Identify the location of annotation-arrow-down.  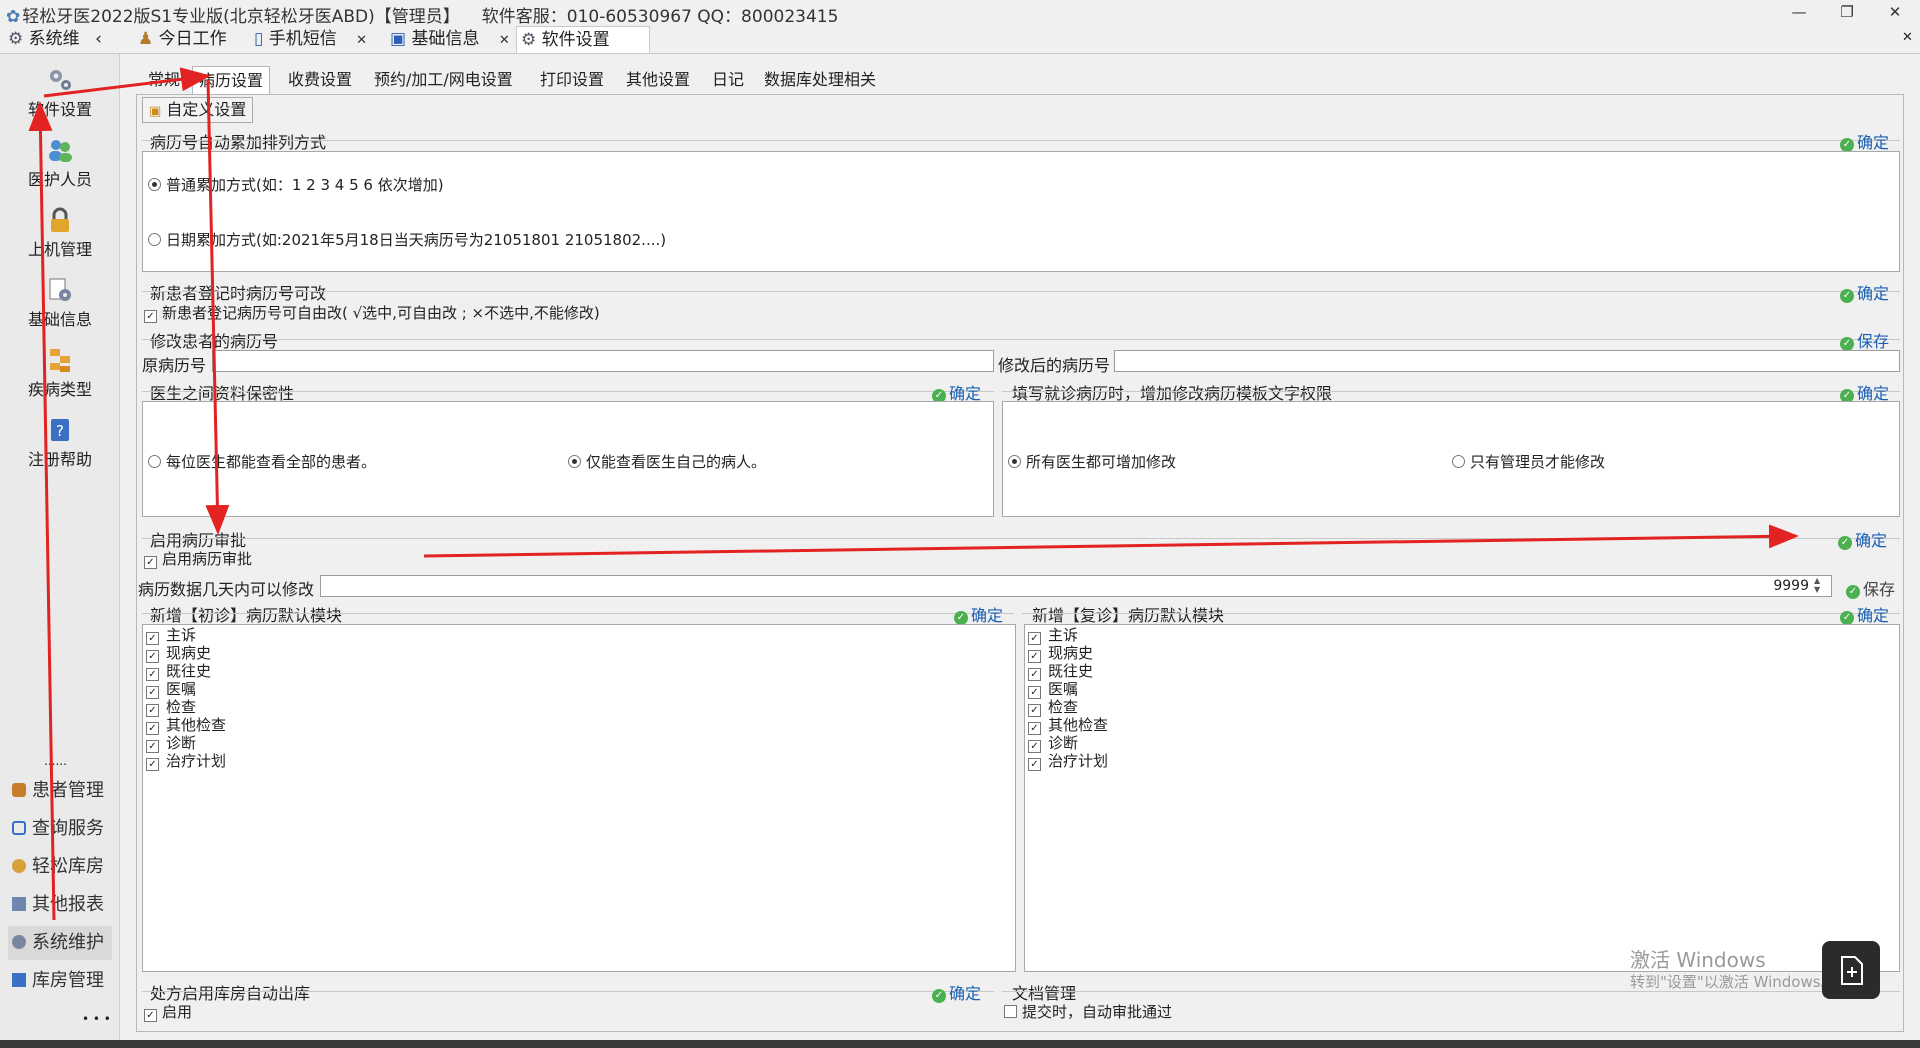
(217, 307).